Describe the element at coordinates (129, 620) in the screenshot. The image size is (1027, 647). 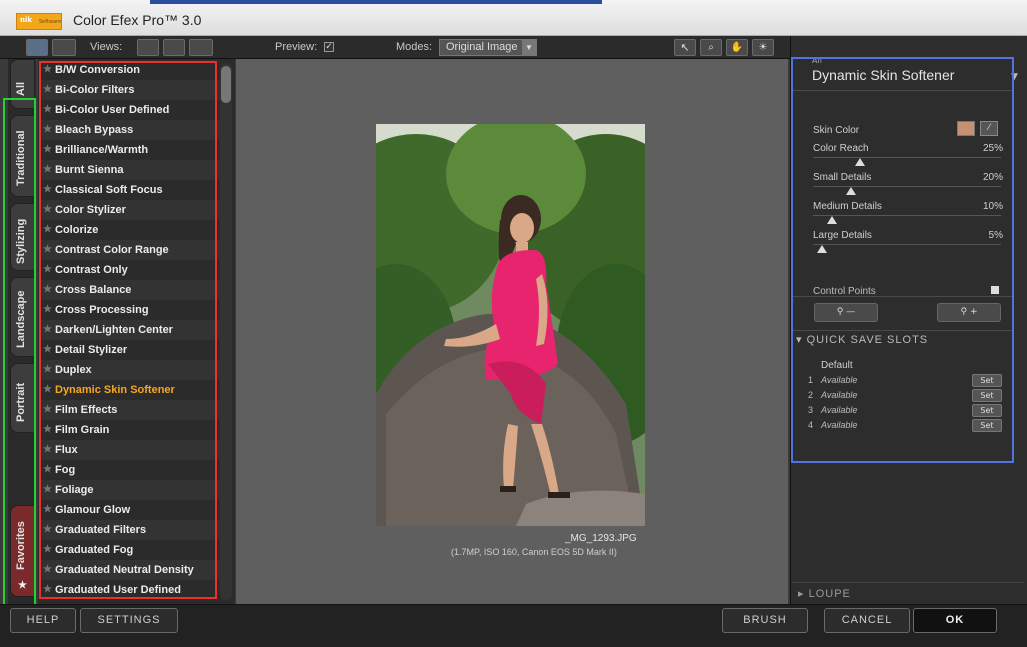
I see `settings-button: SETTINGS` at that location.